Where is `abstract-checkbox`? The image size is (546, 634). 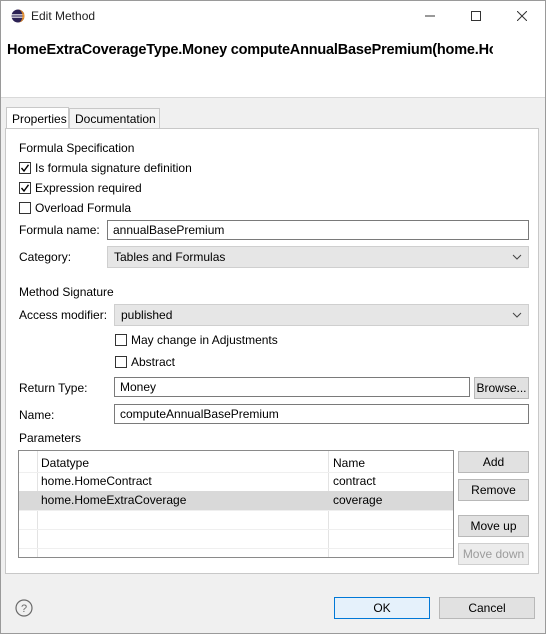 abstract-checkbox is located at coordinates (121, 362).